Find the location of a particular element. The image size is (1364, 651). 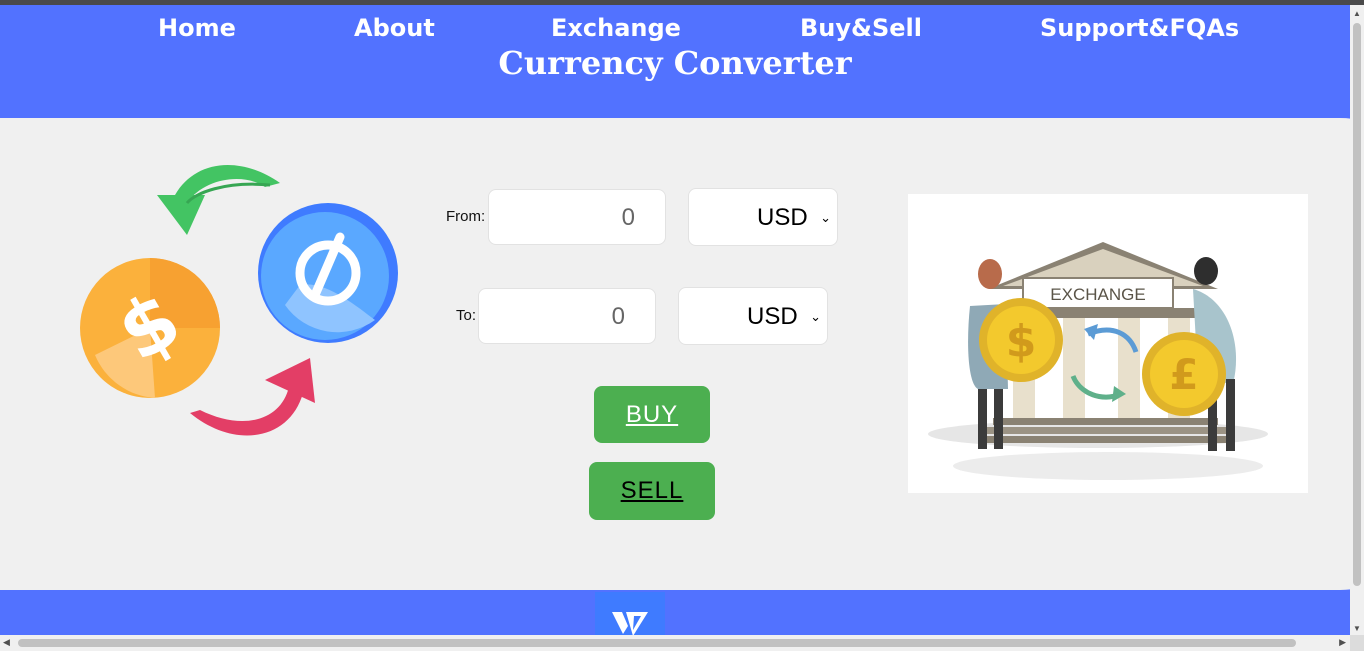

nav-about: About is located at coordinates (394, 28).